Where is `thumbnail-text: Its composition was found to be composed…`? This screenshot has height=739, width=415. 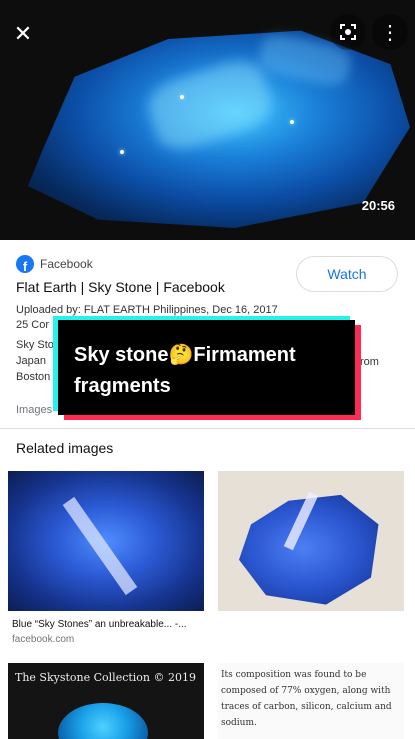 thumbnail-text: Its composition was found to be composed… is located at coordinates (306, 699).